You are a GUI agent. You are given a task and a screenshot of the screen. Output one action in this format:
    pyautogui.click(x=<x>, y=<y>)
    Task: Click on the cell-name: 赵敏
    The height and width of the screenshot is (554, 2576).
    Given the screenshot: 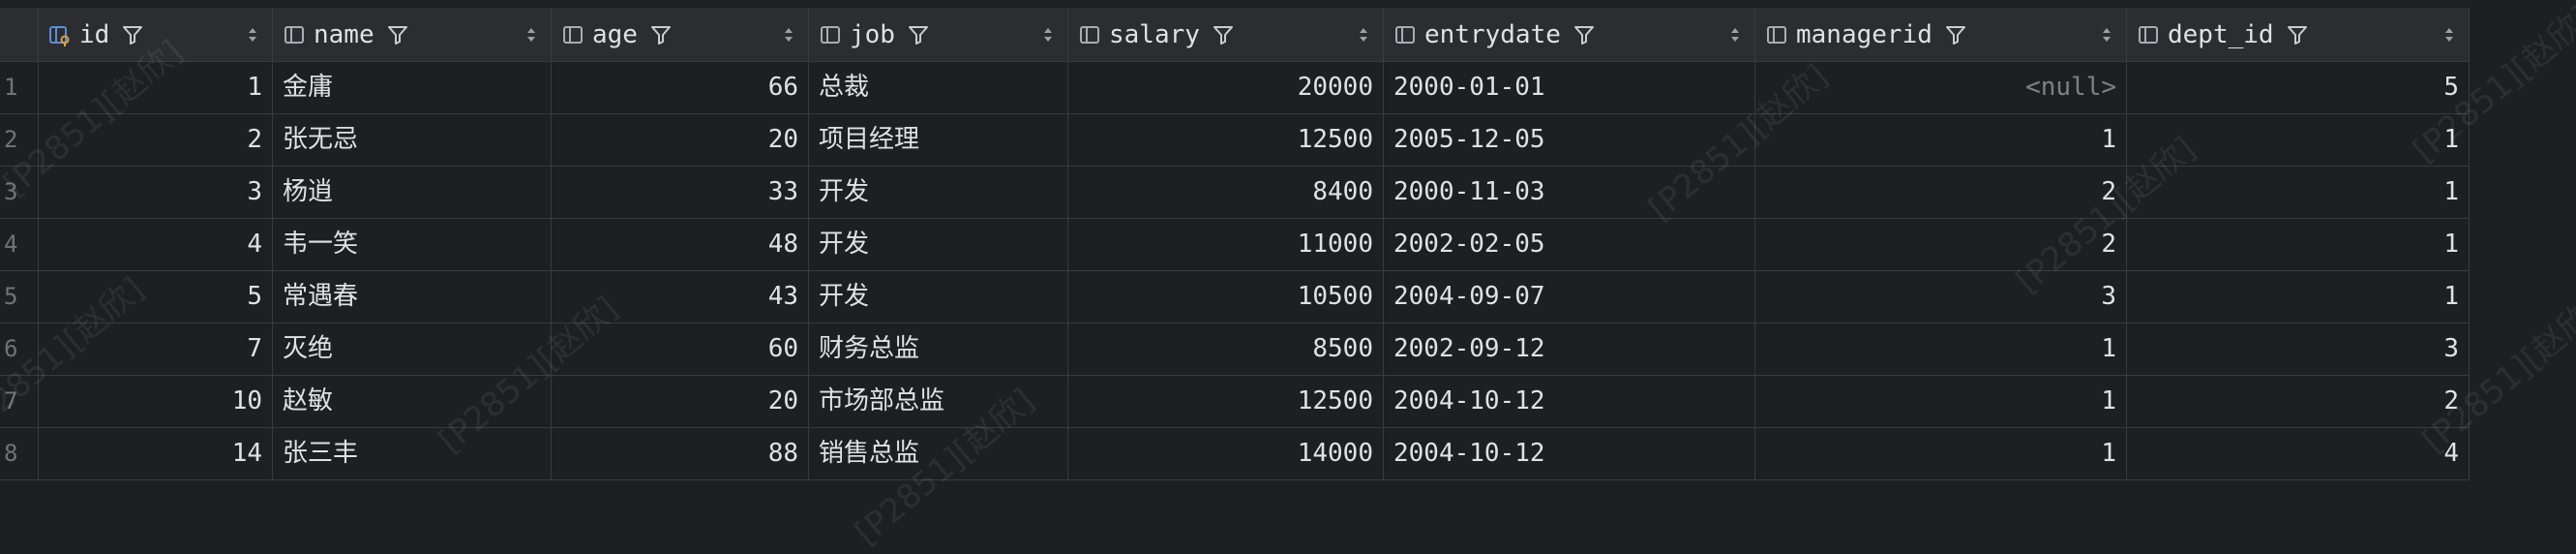 What is the action you would take?
    pyautogui.click(x=412, y=401)
    